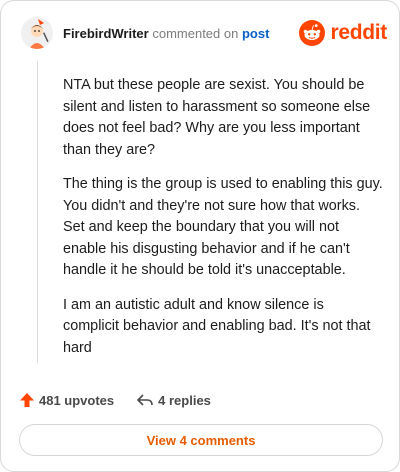 This screenshot has width=400, height=472. What do you see at coordinates (312, 33) in the screenshot?
I see `reddit-alien-icon` at bounding box center [312, 33].